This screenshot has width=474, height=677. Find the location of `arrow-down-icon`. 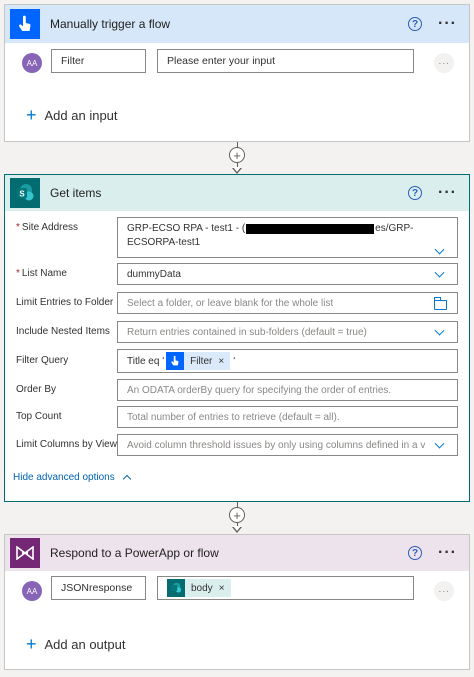

arrow-down-icon is located at coordinates (237, 529).